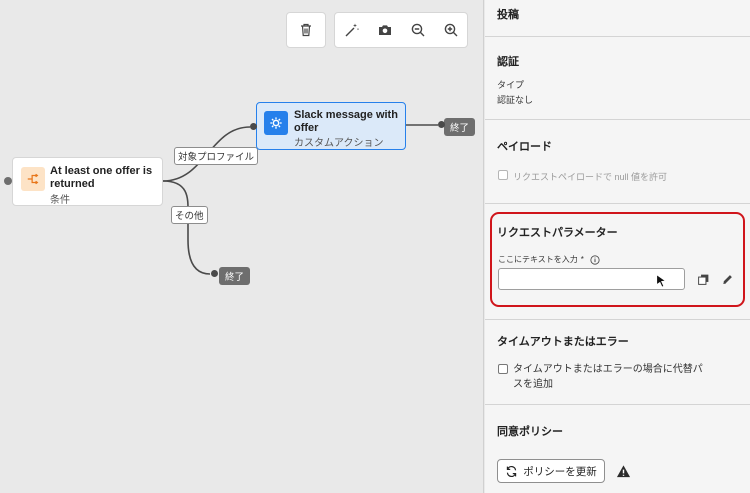 The height and width of the screenshot is (493, 750). Describe the element at coordinates (608, 369) in the screenshot. I see `timeout-label-line1: タイムアウトまたはエラーの場合に代替パ` at that location.